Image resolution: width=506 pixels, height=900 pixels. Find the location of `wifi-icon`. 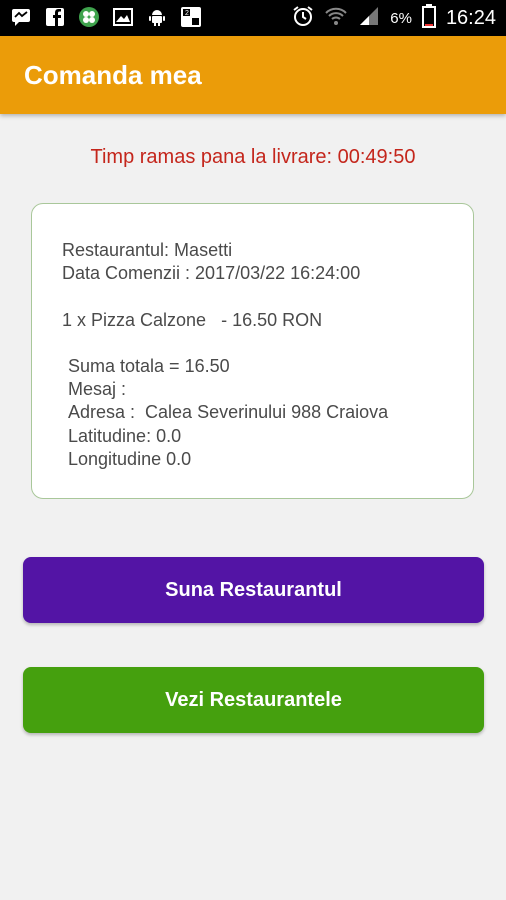

wifi-icon is located at coordinates (336, 18).